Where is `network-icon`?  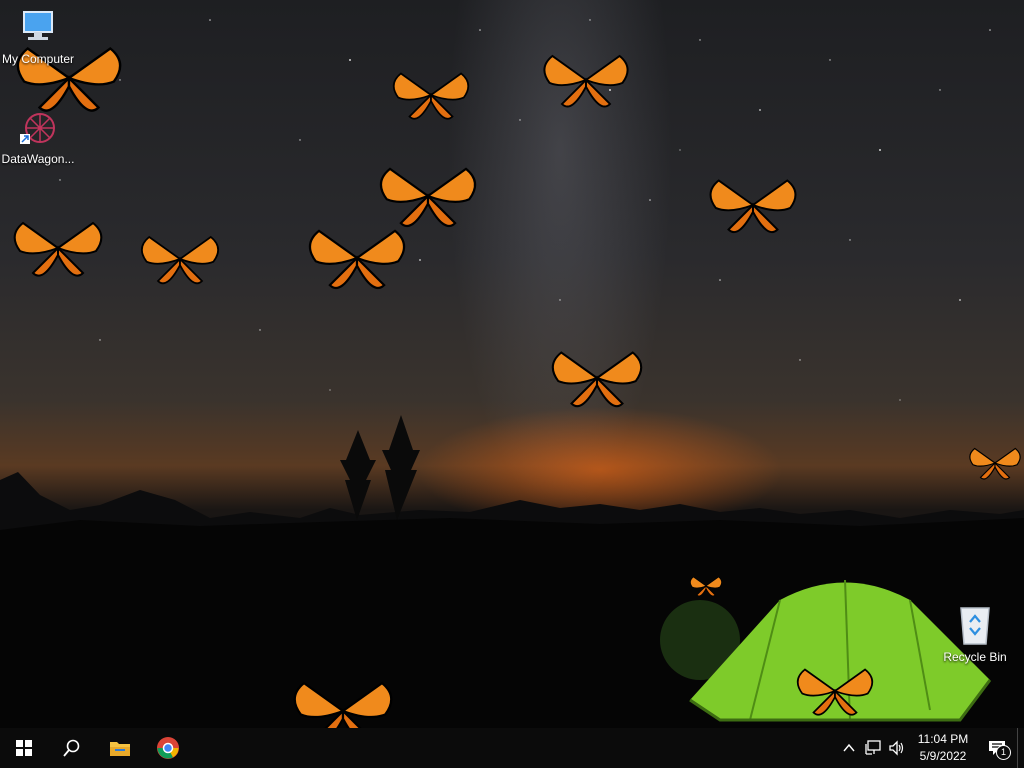
network-icon is located at coordinates (873, 747).